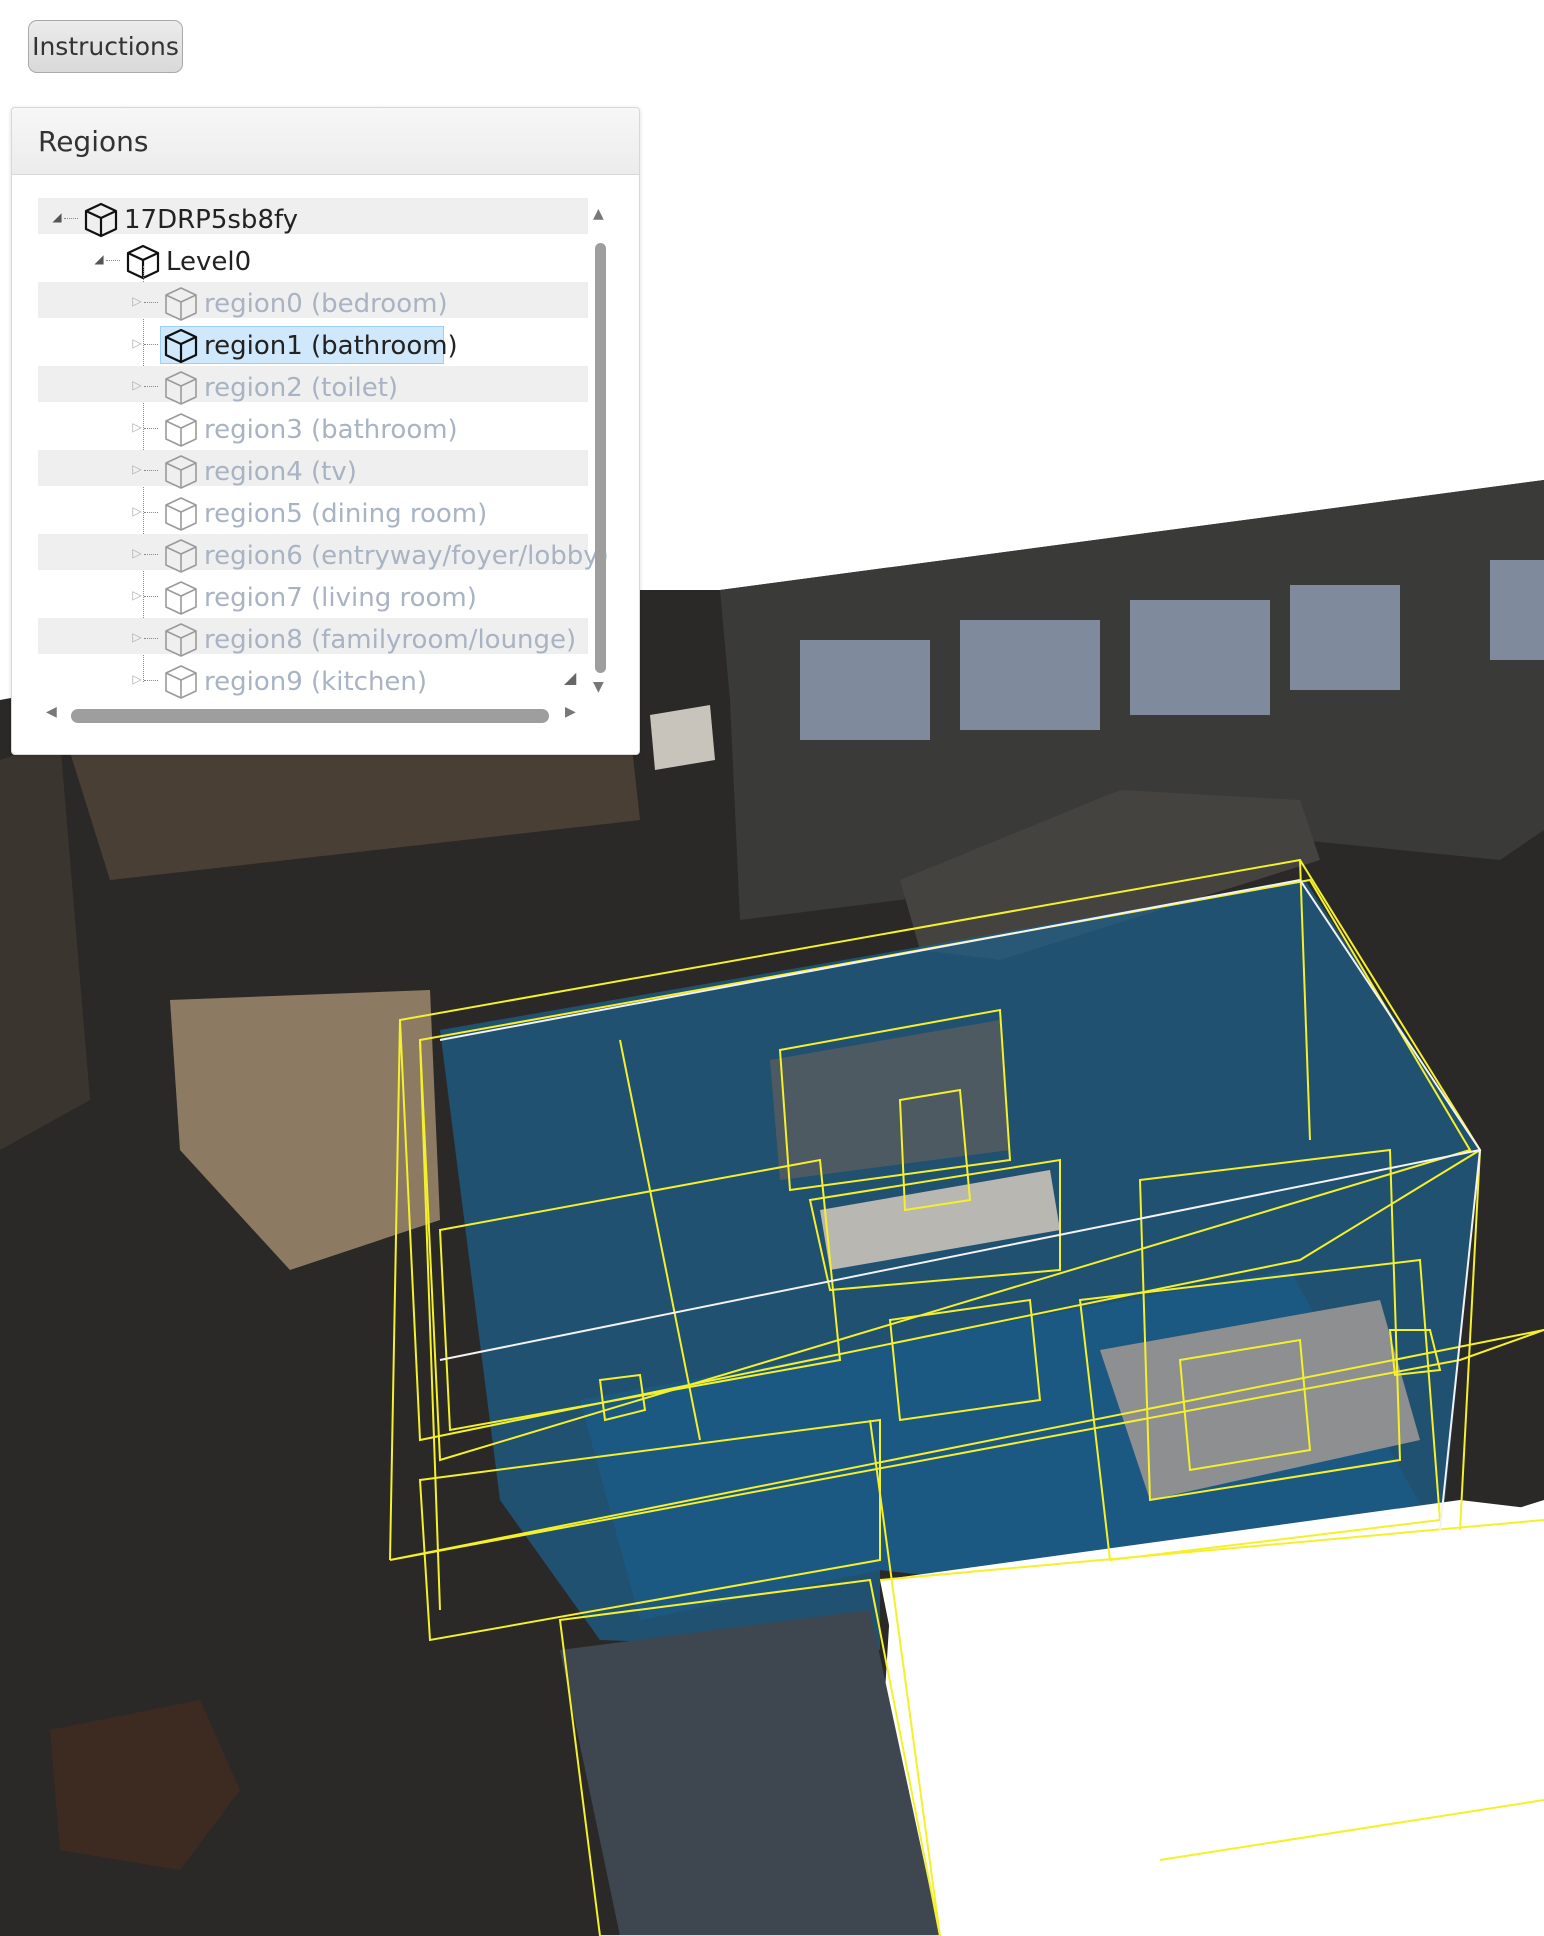  I want to click on tree-node-region3: region3 (bathroom), so click(331, 430).